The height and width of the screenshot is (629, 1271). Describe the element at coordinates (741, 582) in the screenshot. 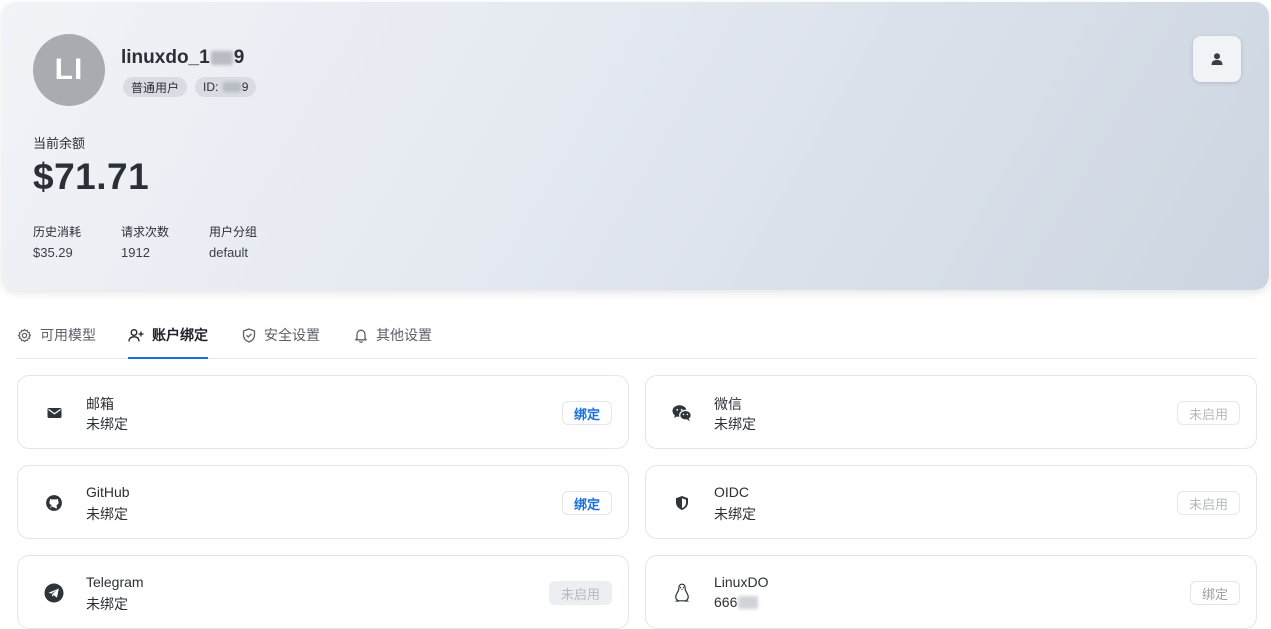

I see `binding-name: LinuxDO` at that location.